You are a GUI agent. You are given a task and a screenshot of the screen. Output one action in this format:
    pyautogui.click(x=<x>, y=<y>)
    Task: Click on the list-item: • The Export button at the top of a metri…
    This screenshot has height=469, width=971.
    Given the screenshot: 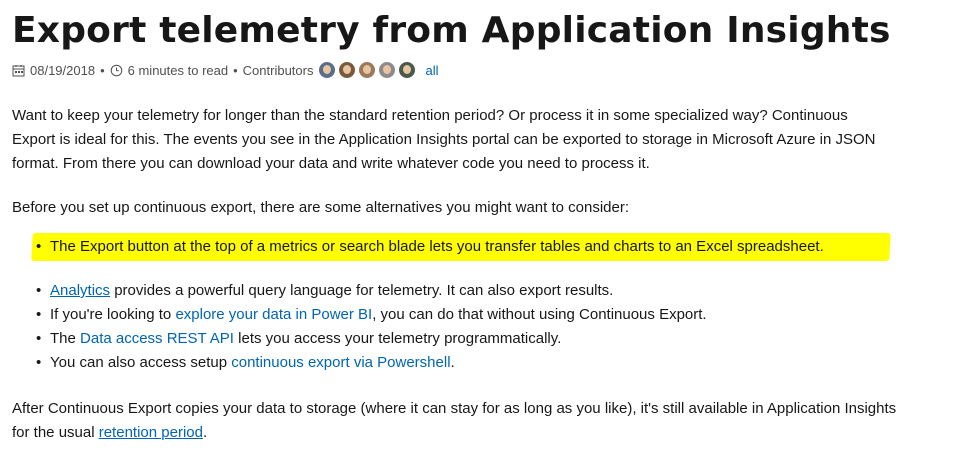 What is the action you would take?
    pyautogui.click(x=430, y=247)
    